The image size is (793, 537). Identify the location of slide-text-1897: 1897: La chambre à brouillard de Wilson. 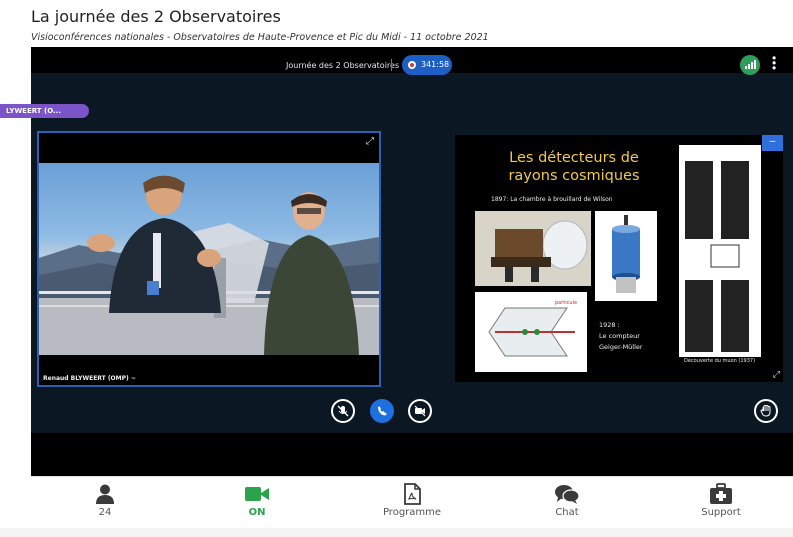
(552, 199).